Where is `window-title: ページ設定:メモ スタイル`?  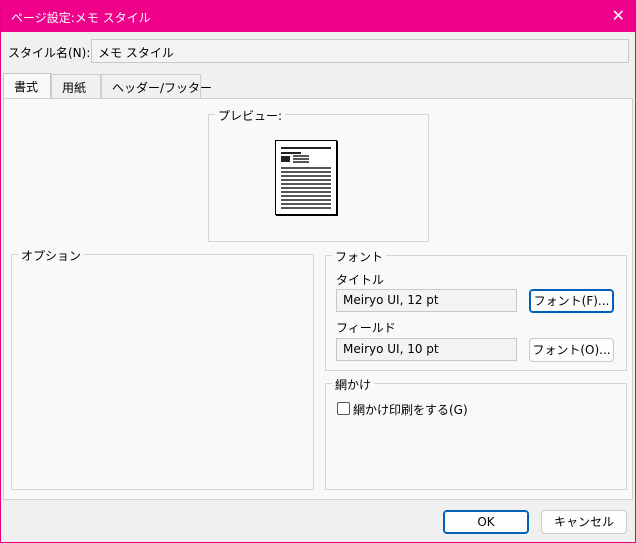
window-title: ページ設定:メモ スタイル is located at coordinates (81, 18).